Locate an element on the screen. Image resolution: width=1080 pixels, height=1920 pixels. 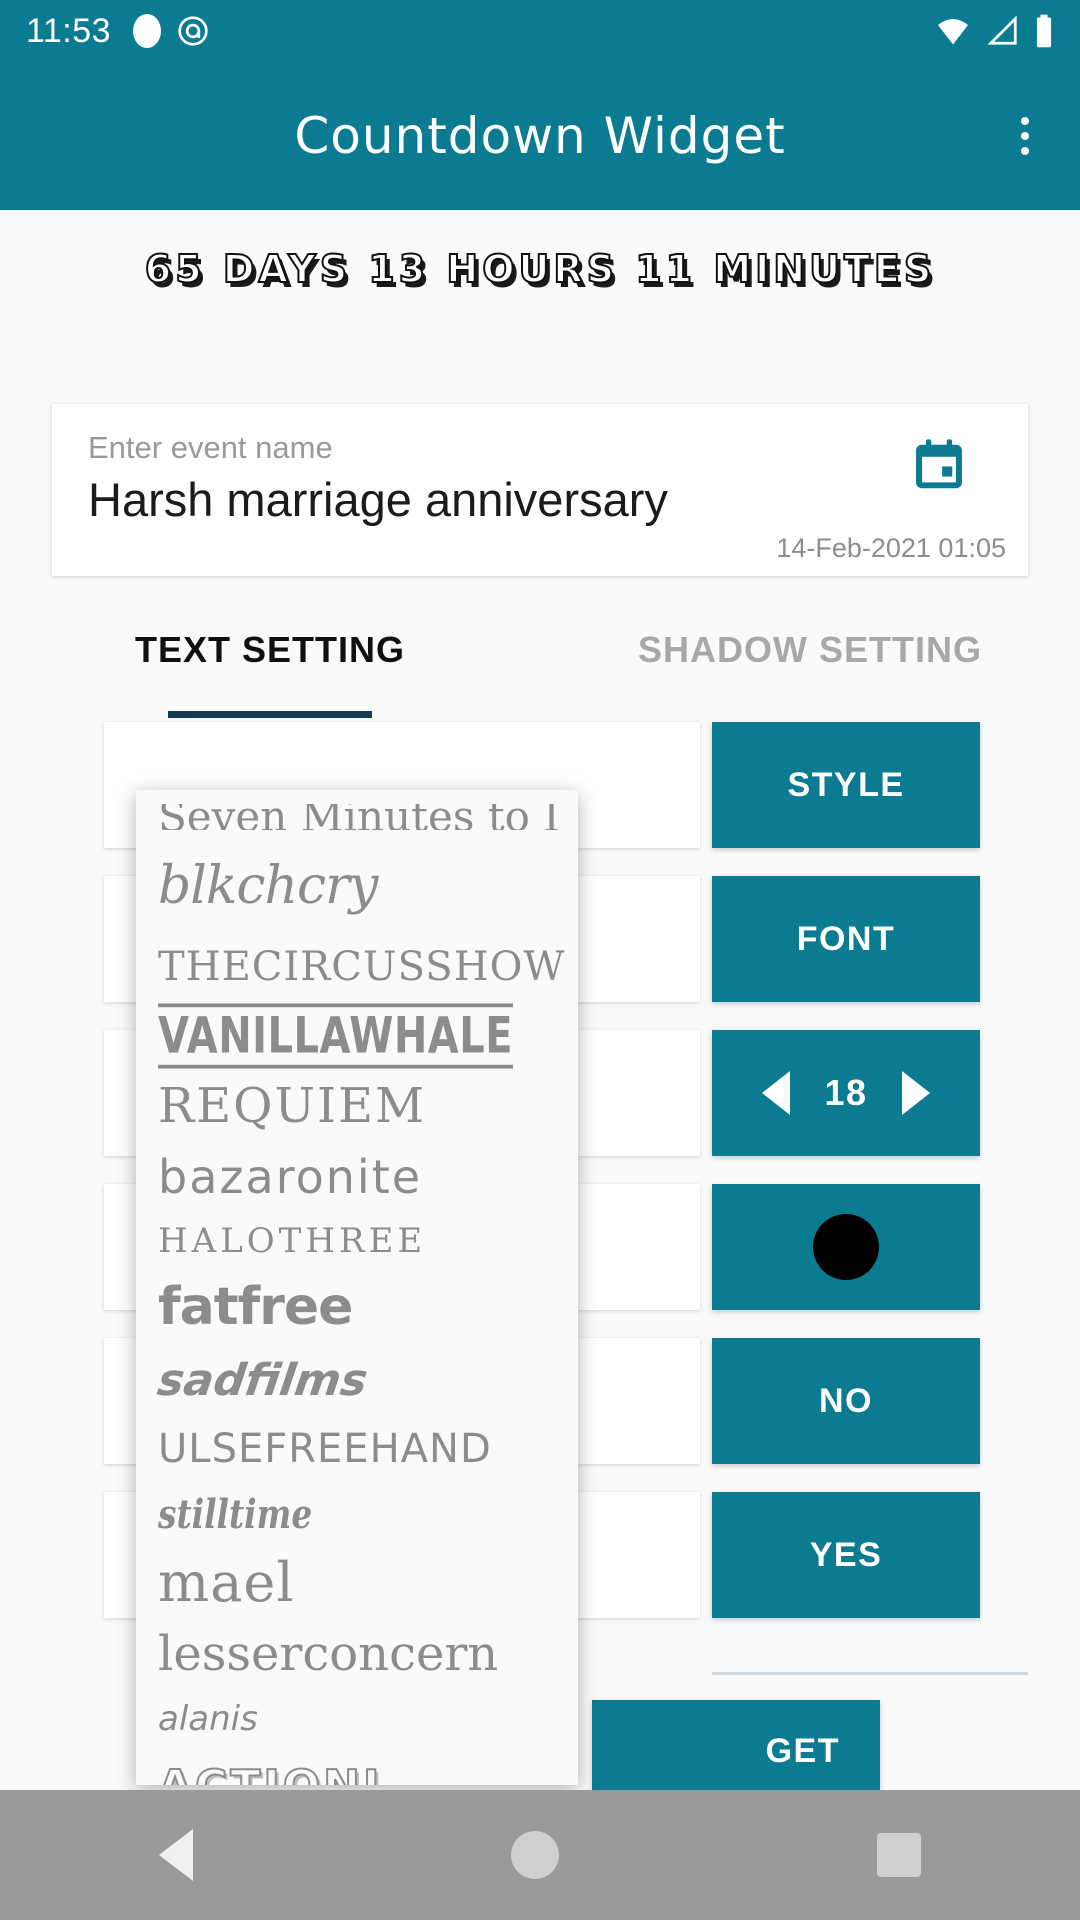
font-option-label: bazaronite is located at coordinates (290, 1177).